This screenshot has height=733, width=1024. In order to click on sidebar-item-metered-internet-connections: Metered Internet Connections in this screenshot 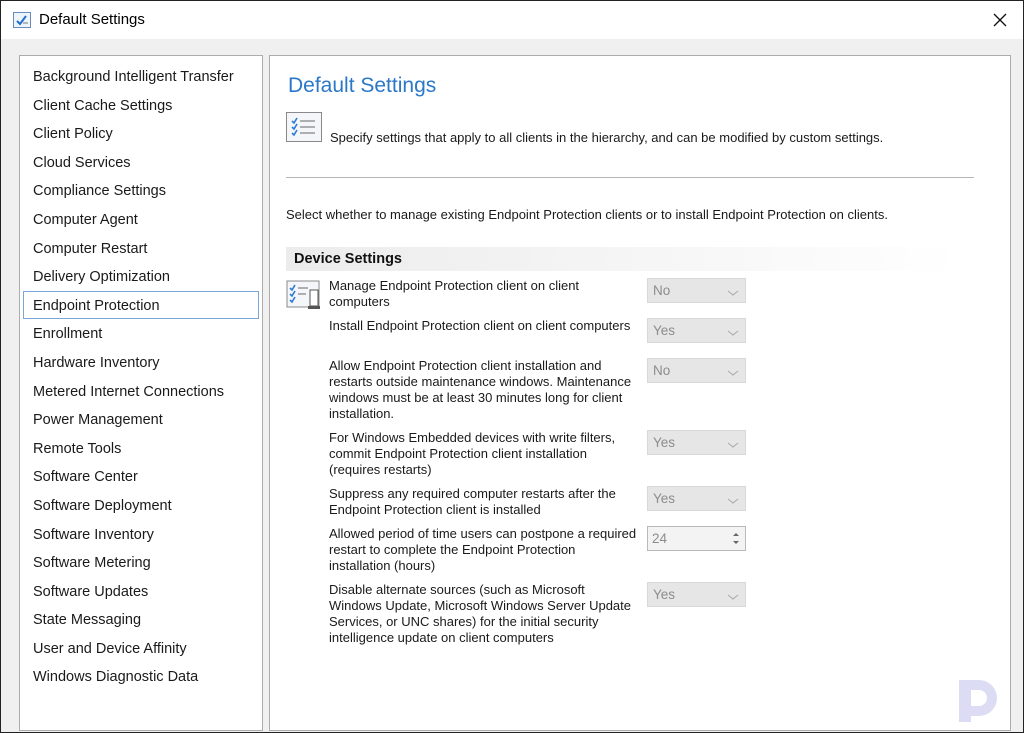, I will do `click(141, 391)`.